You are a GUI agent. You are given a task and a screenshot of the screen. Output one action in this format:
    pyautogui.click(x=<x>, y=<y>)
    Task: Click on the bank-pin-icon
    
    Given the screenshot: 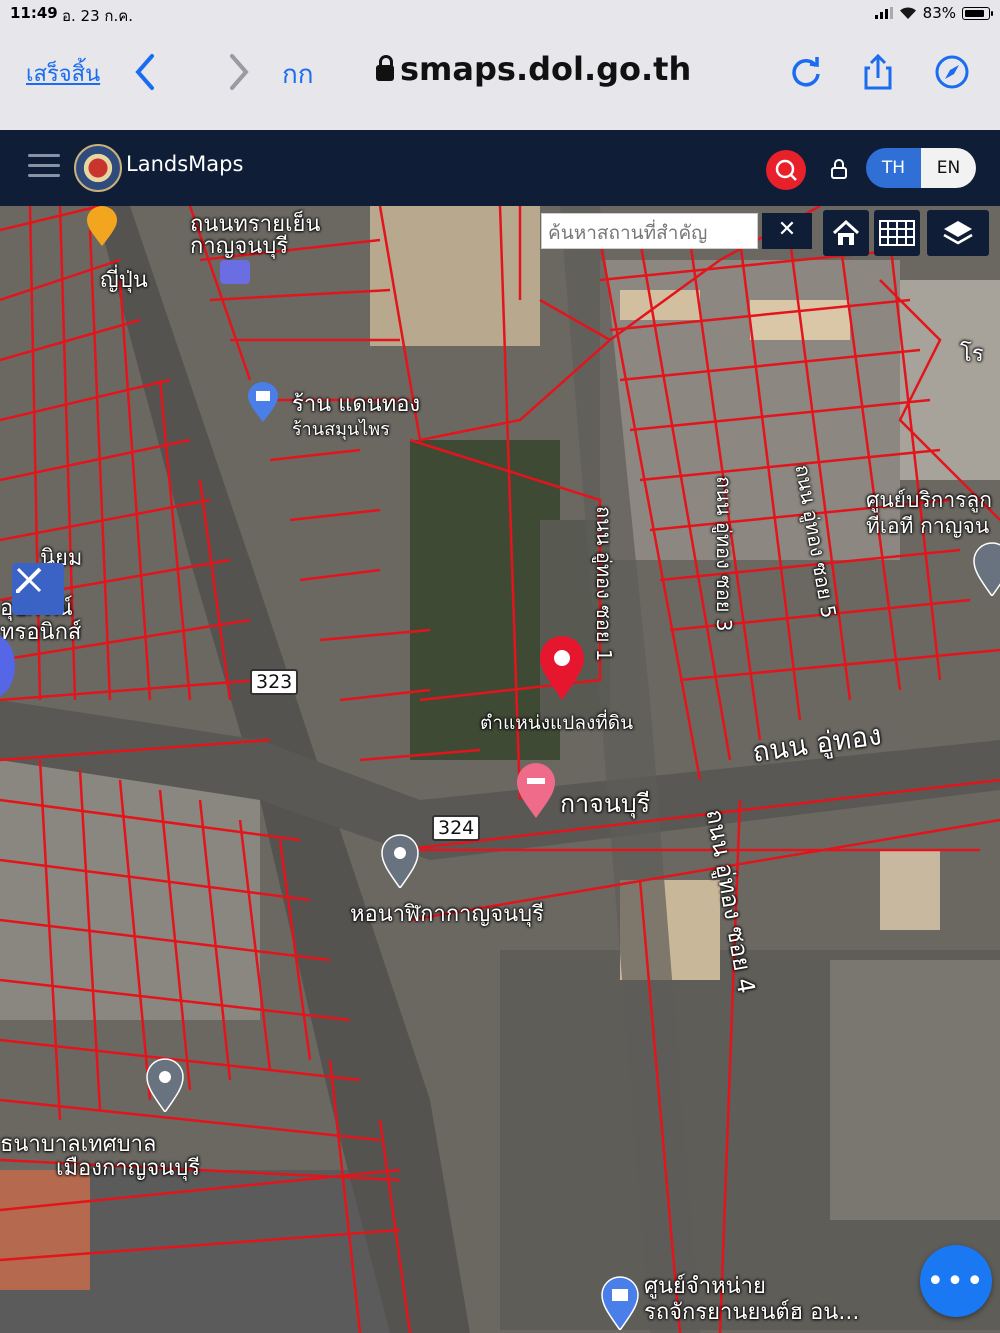 What is the action you would take?
    pyautogui.click(x=235, y=273)
    